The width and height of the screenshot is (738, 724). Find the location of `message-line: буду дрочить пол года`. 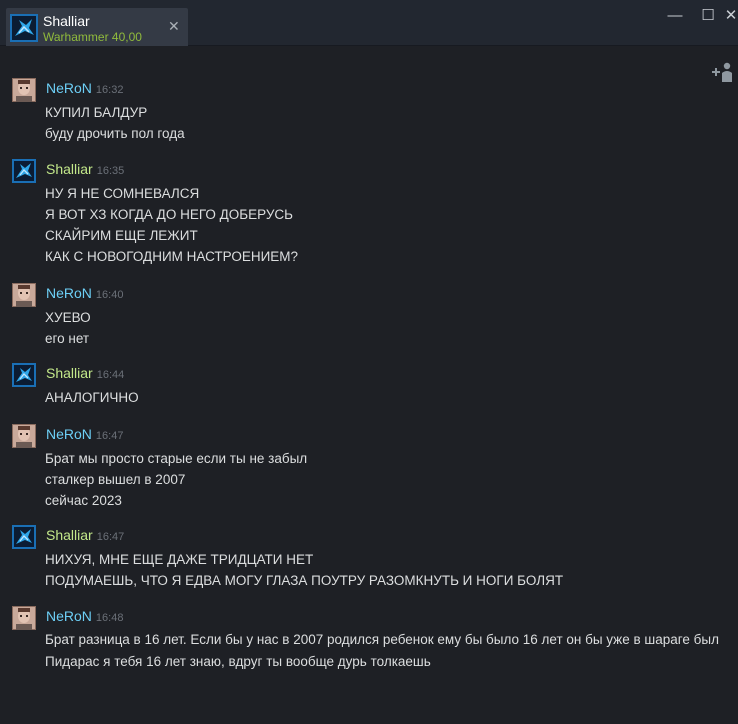

message-line: буду дрочить пол года is located at coordinates (115, 133).